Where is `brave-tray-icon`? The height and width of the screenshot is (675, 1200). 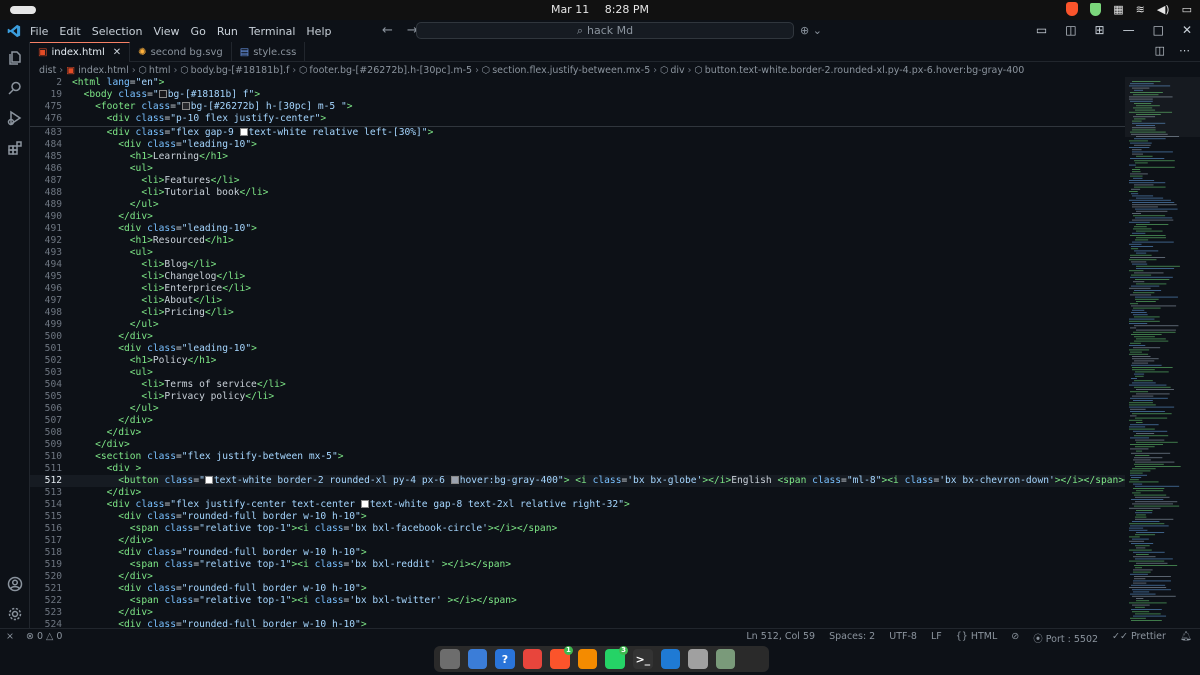
brave-tray-icon is located at coordinates (1072, 9).